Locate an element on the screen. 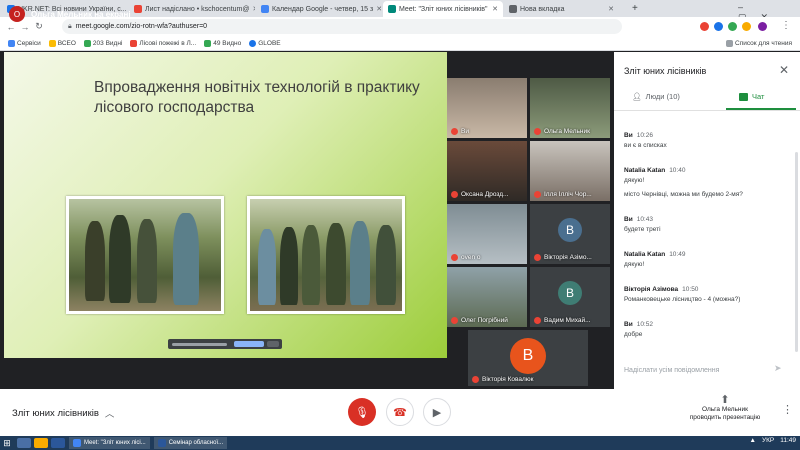 The image size is (800, 450). clock: 11:49 is located at coordinates (788, 440).